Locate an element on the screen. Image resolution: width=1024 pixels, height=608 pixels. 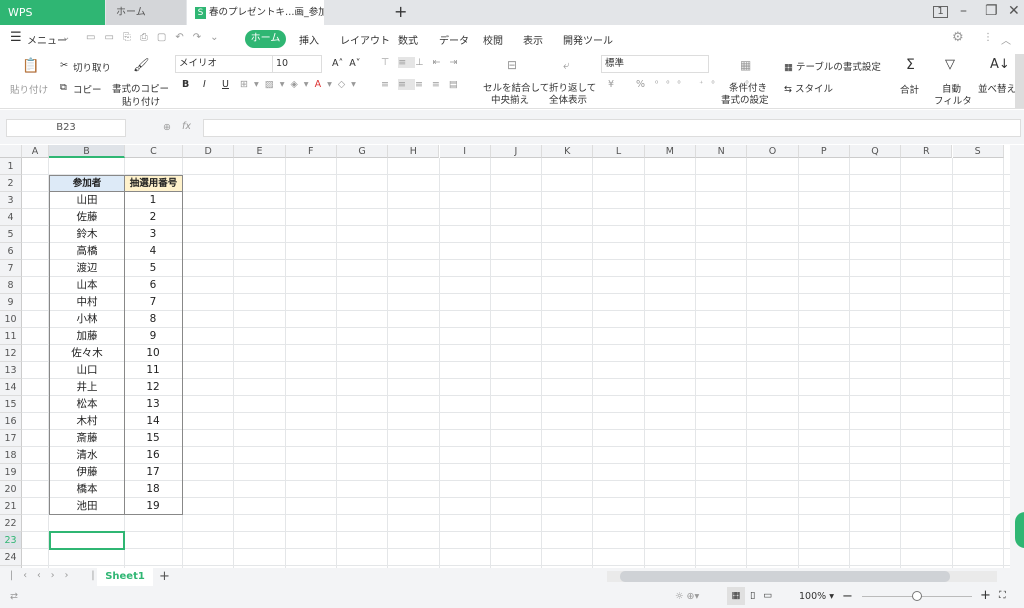
chevron-down-icon: ⌄ is located at coordinates (66, 37).